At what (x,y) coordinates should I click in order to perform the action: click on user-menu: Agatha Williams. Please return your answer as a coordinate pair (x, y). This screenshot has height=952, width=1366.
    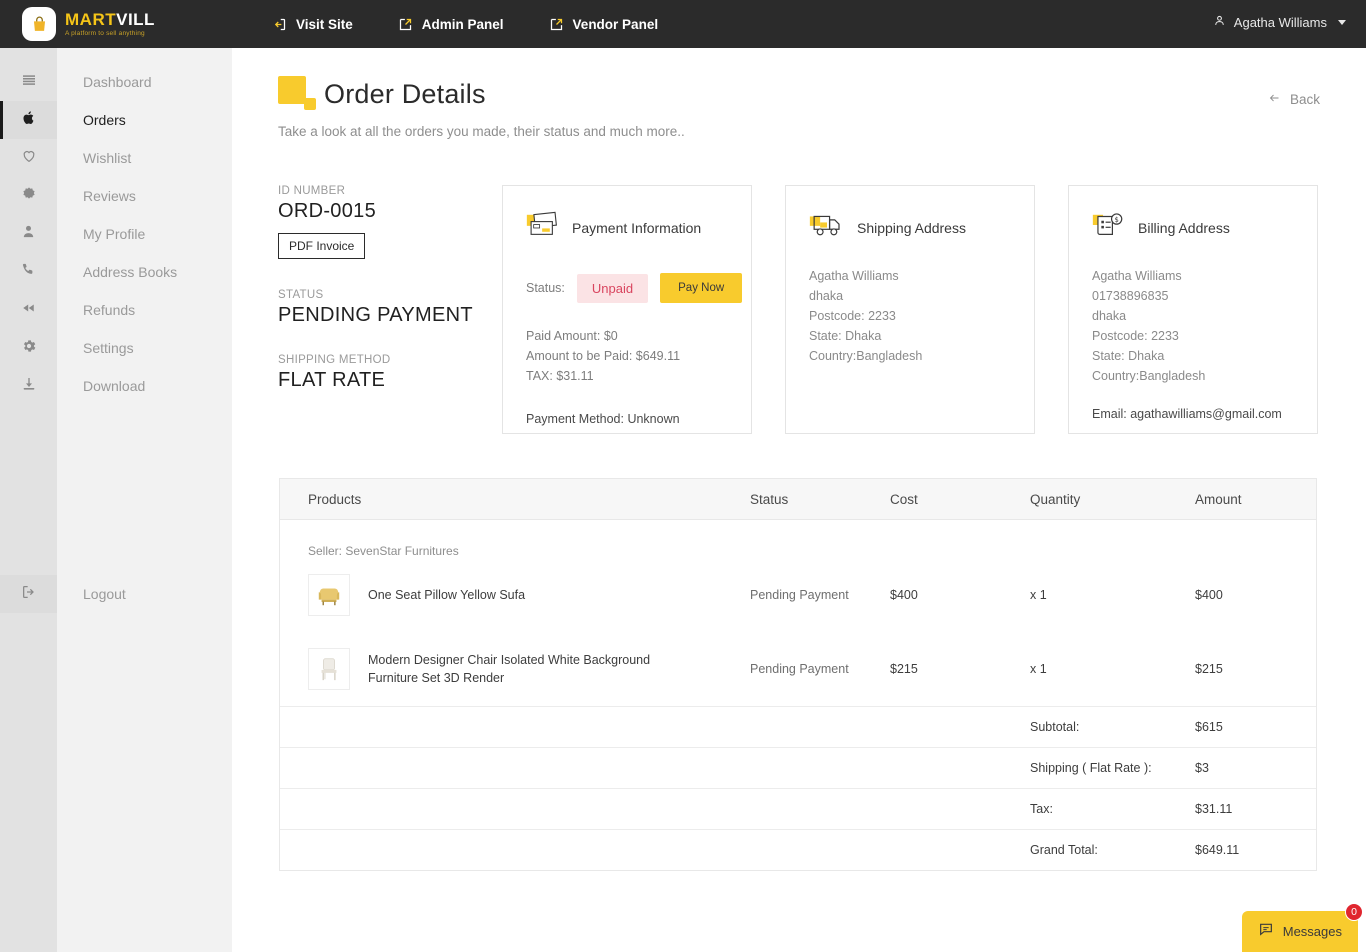
    Looking at the image, I should click on (1279, 22).